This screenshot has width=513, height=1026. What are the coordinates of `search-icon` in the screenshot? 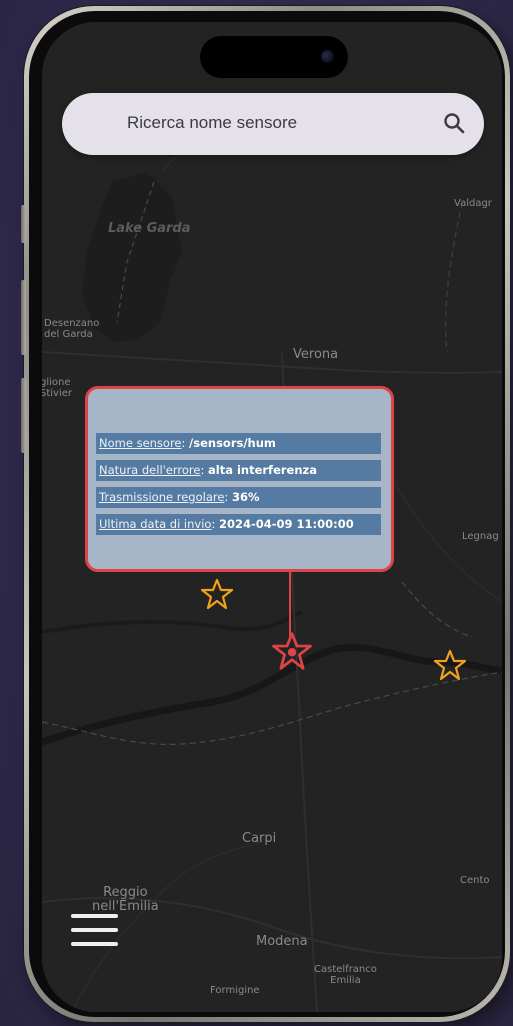 It's located at (454, 123).